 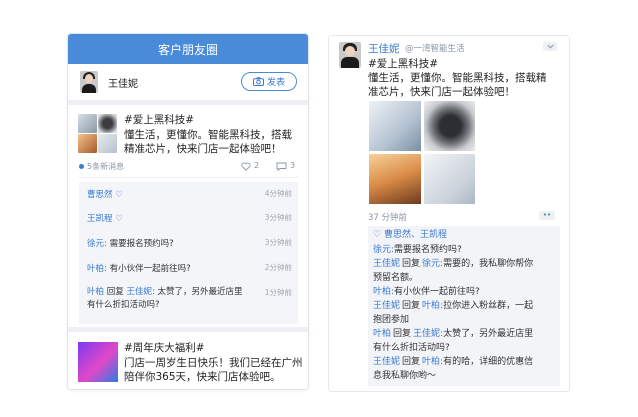 I want to click on more-icon: ••, so click(x=547, y=215).